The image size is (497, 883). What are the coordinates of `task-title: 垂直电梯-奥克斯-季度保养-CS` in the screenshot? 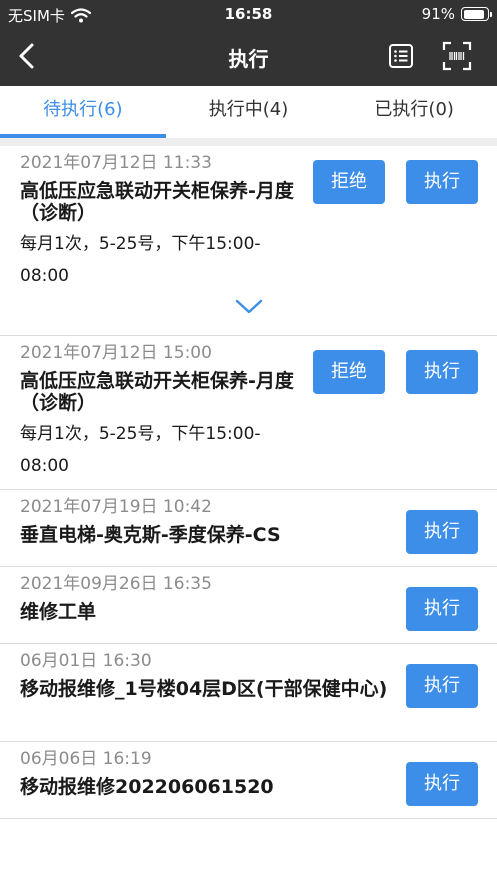 It's located at (150, 535).